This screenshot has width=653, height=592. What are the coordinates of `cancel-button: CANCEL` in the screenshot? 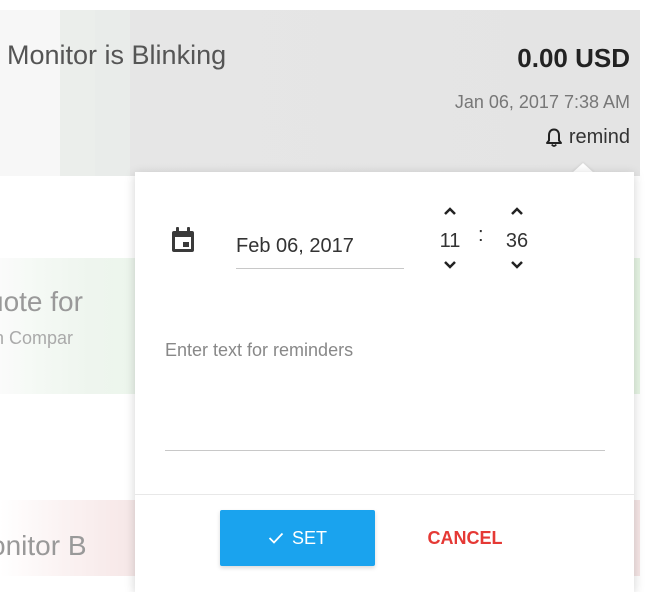 It's located at (465, 538).